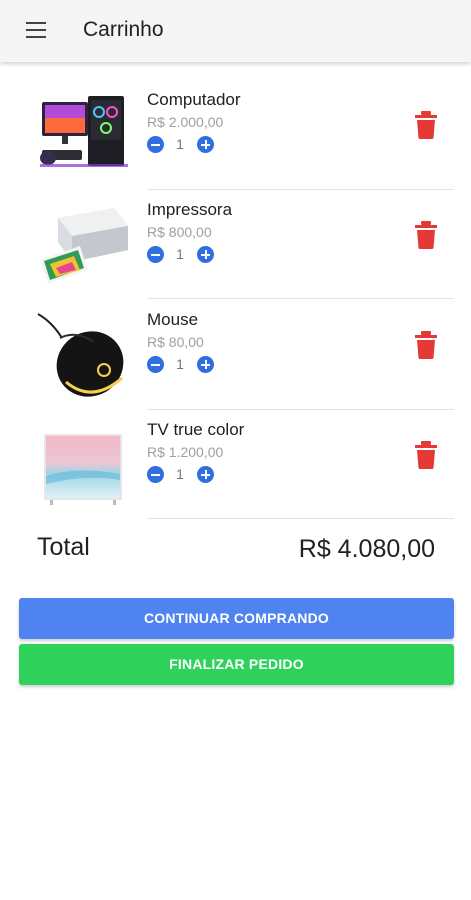 The width and height of the screenshot is (471, 900). What do you see at coordinates (196, 429) in the screenshot?
I see `item-name: TV true color` at bounding box center [196, 429].